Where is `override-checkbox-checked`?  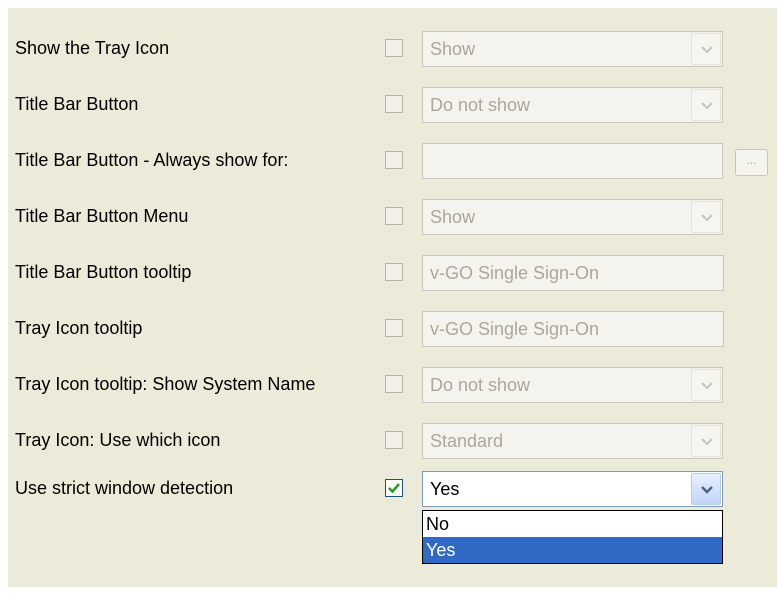 override-checkbox-checked is located at coordinates (394, 488).